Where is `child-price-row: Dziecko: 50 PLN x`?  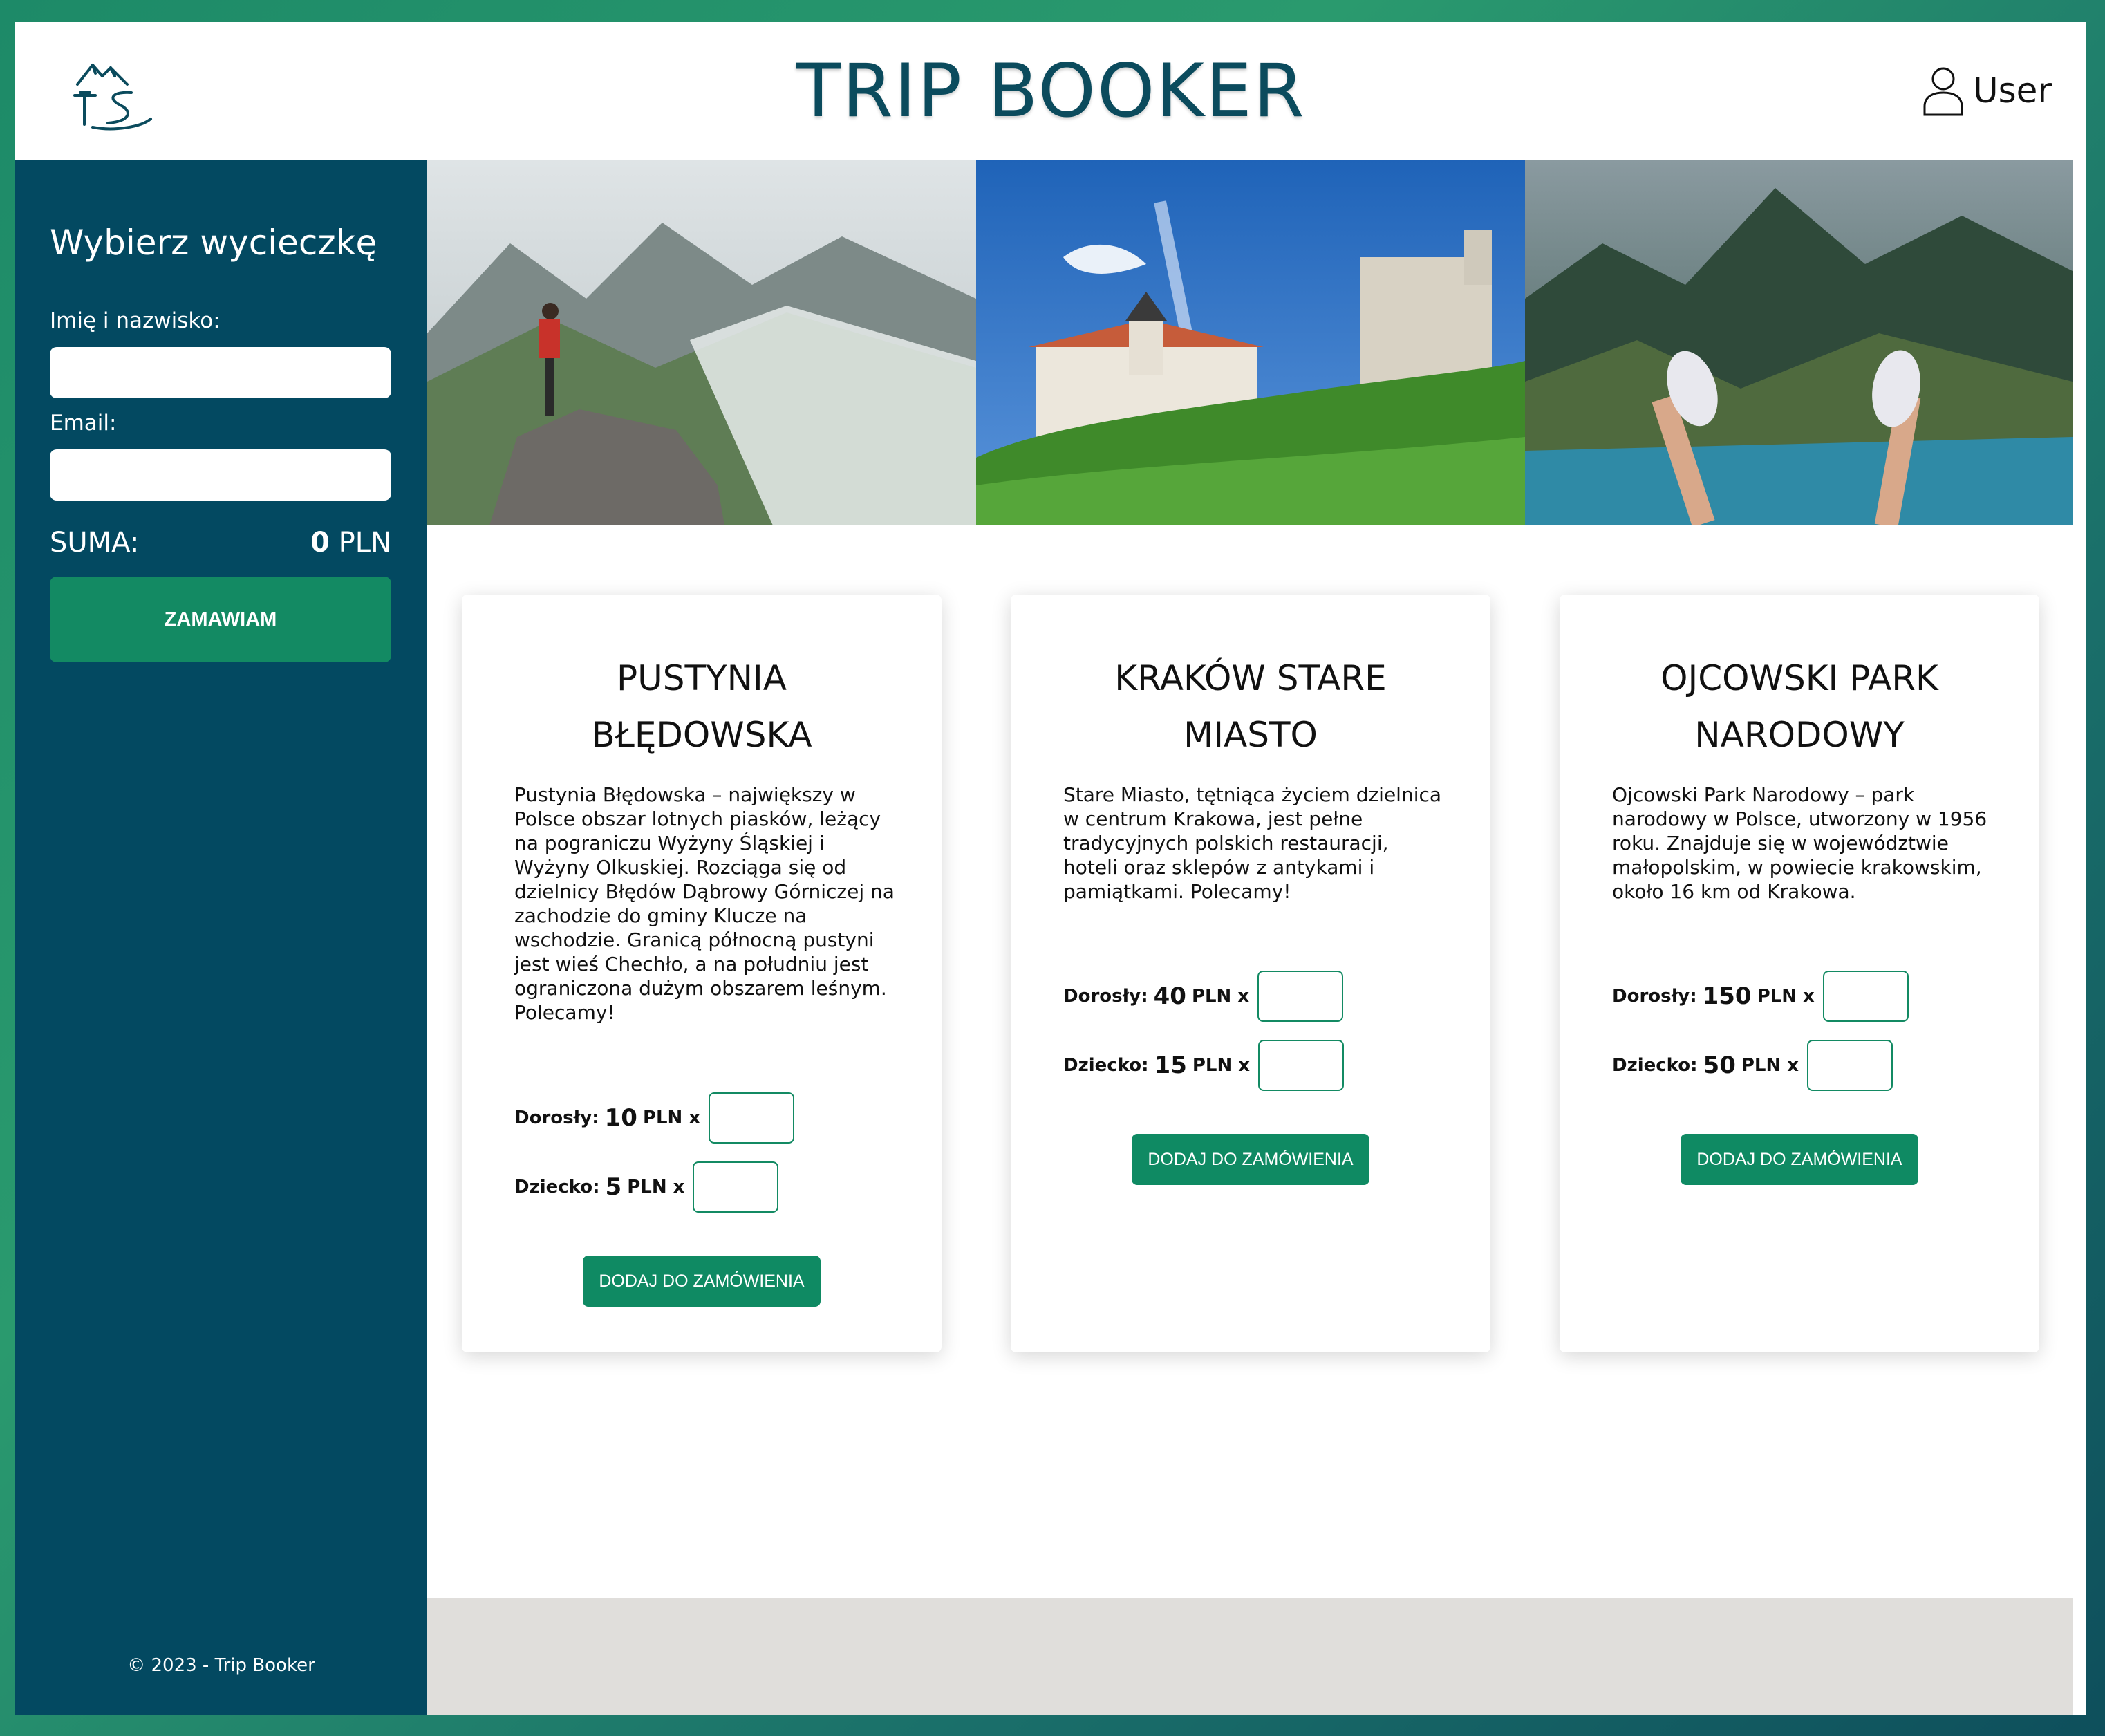
child-price-row: Dziecko: 50 PLN x is located at coordinates (1752, 1065).